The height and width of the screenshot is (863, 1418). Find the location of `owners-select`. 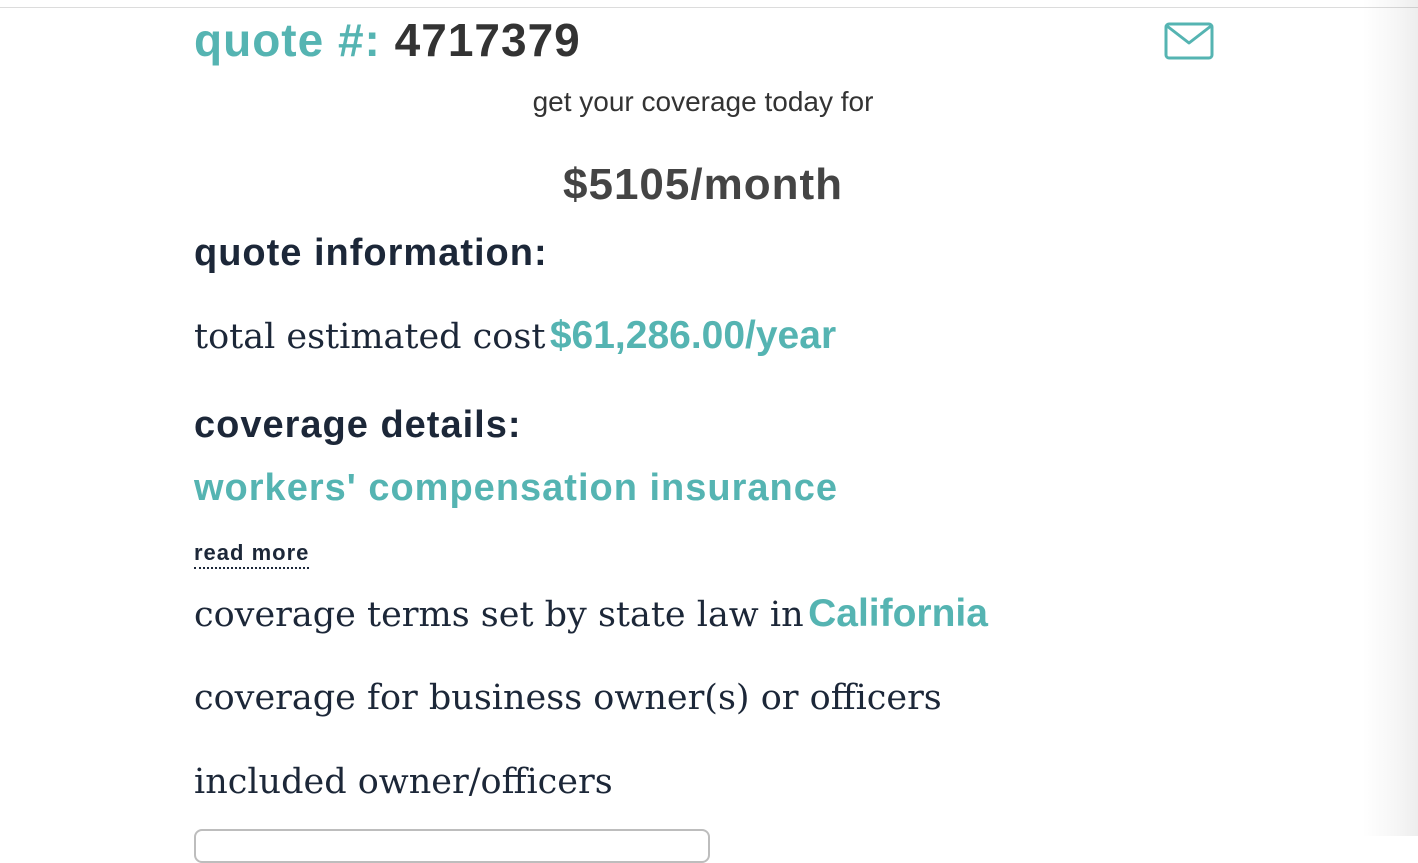

owners-select is located at coordinates (452, 846).